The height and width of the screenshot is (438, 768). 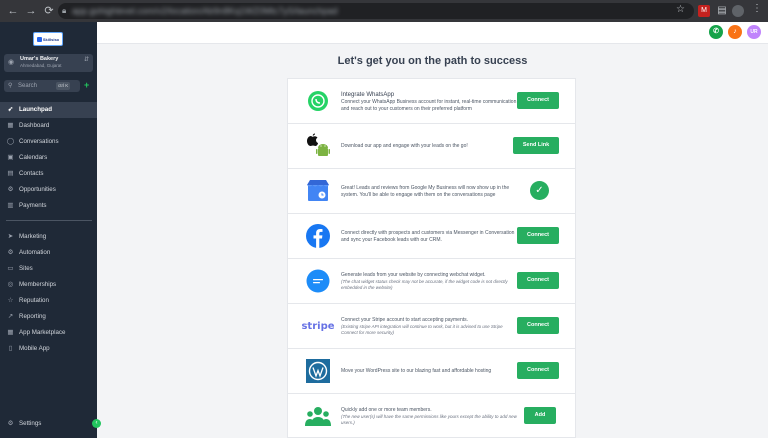 What do you see at coordinates (34, 125) in the screenshot?
I see `sidebar-item-label: Dashboard` at bounding box center [34, 125].